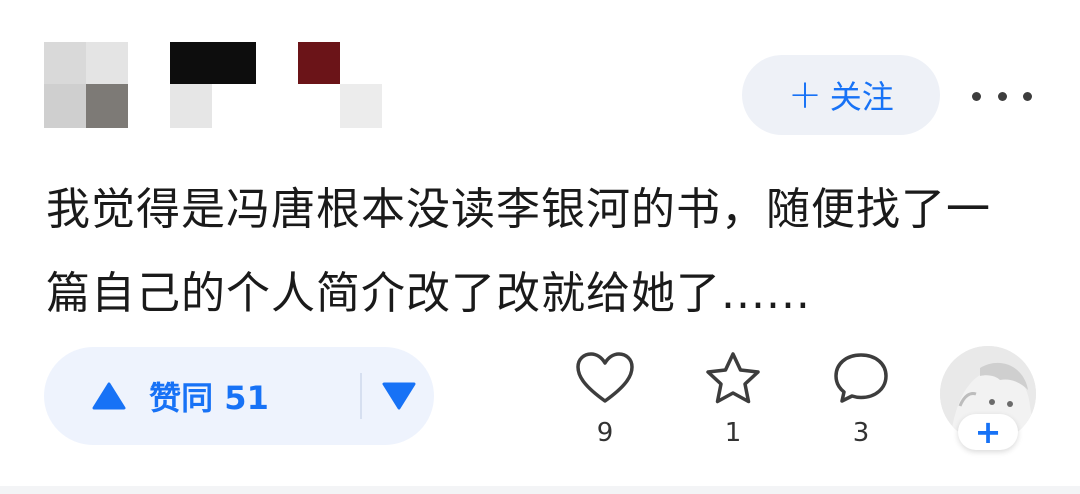  What do you see at coordinates (214, 85) in the screenshot?
I see `censored-username` at bounding box center [214, 85].